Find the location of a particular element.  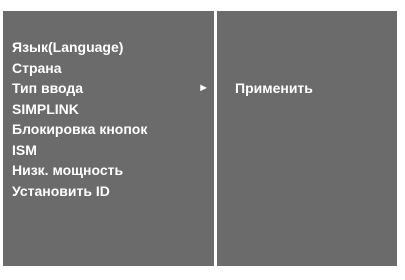

menu-item-label: SIMPLINK is located at coordinates (45, 108).